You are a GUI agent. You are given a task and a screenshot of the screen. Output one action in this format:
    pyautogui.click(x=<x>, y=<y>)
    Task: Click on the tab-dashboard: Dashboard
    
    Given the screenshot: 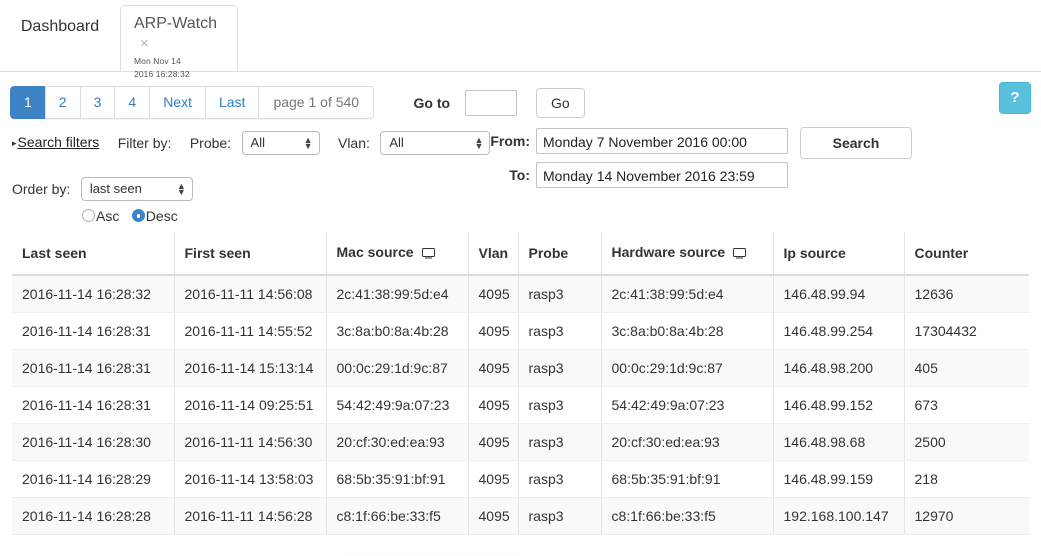 What is the action you would take?
    pyautogui.click(x=60, y=35)
    